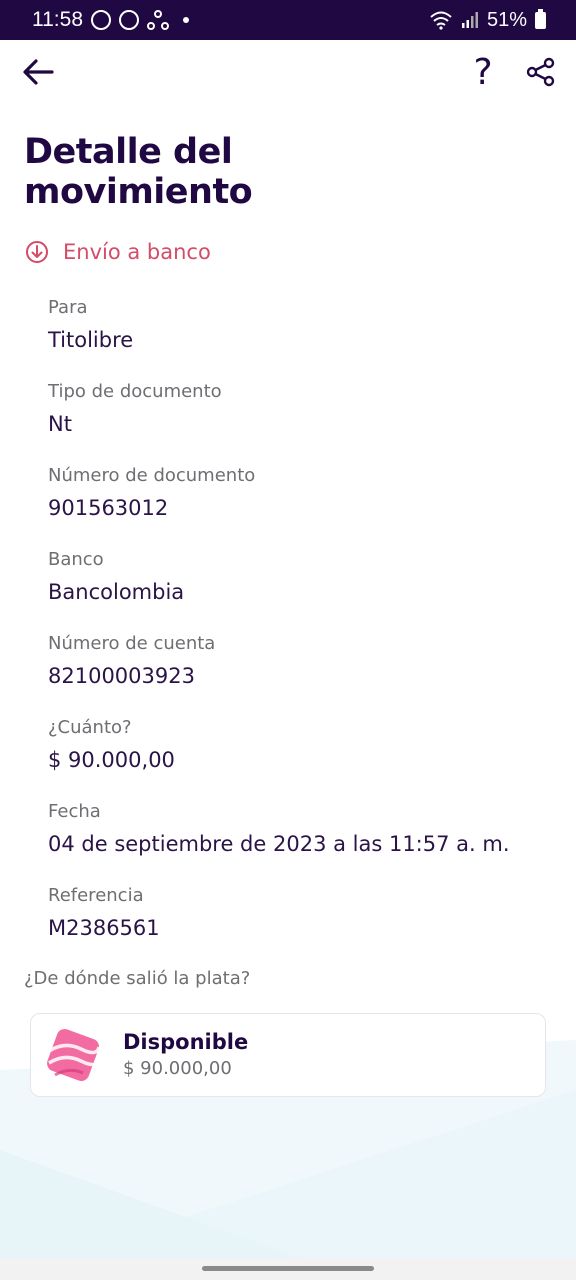 The height and width of the screenshot is (1280, 576). I want to click on wifi-icon, so click(441, 20).